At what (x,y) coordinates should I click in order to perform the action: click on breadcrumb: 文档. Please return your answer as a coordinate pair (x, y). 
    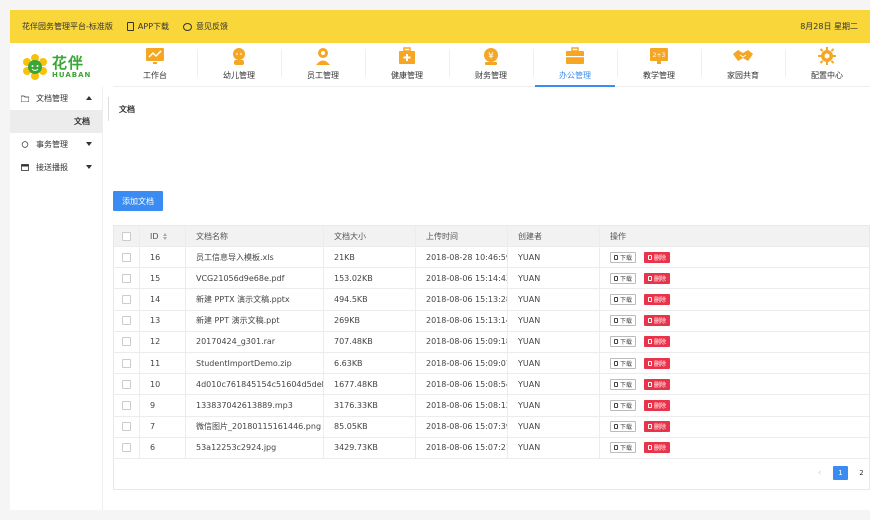
    Looking at the image, I should click on (121, 109).